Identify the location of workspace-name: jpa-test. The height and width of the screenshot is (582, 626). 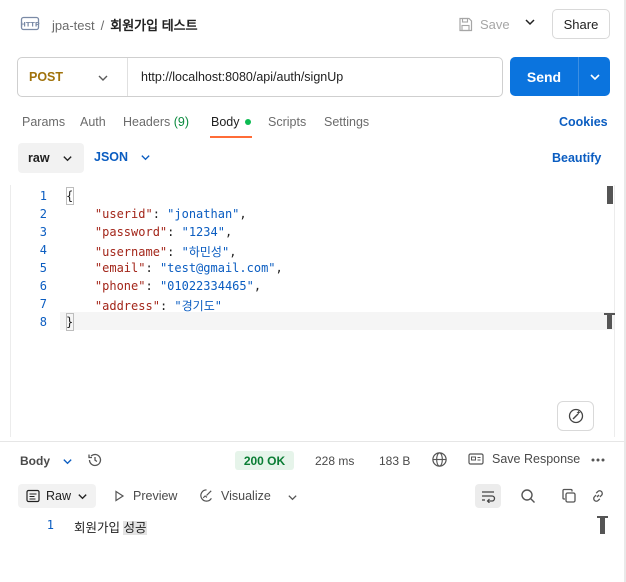
(73, 25).